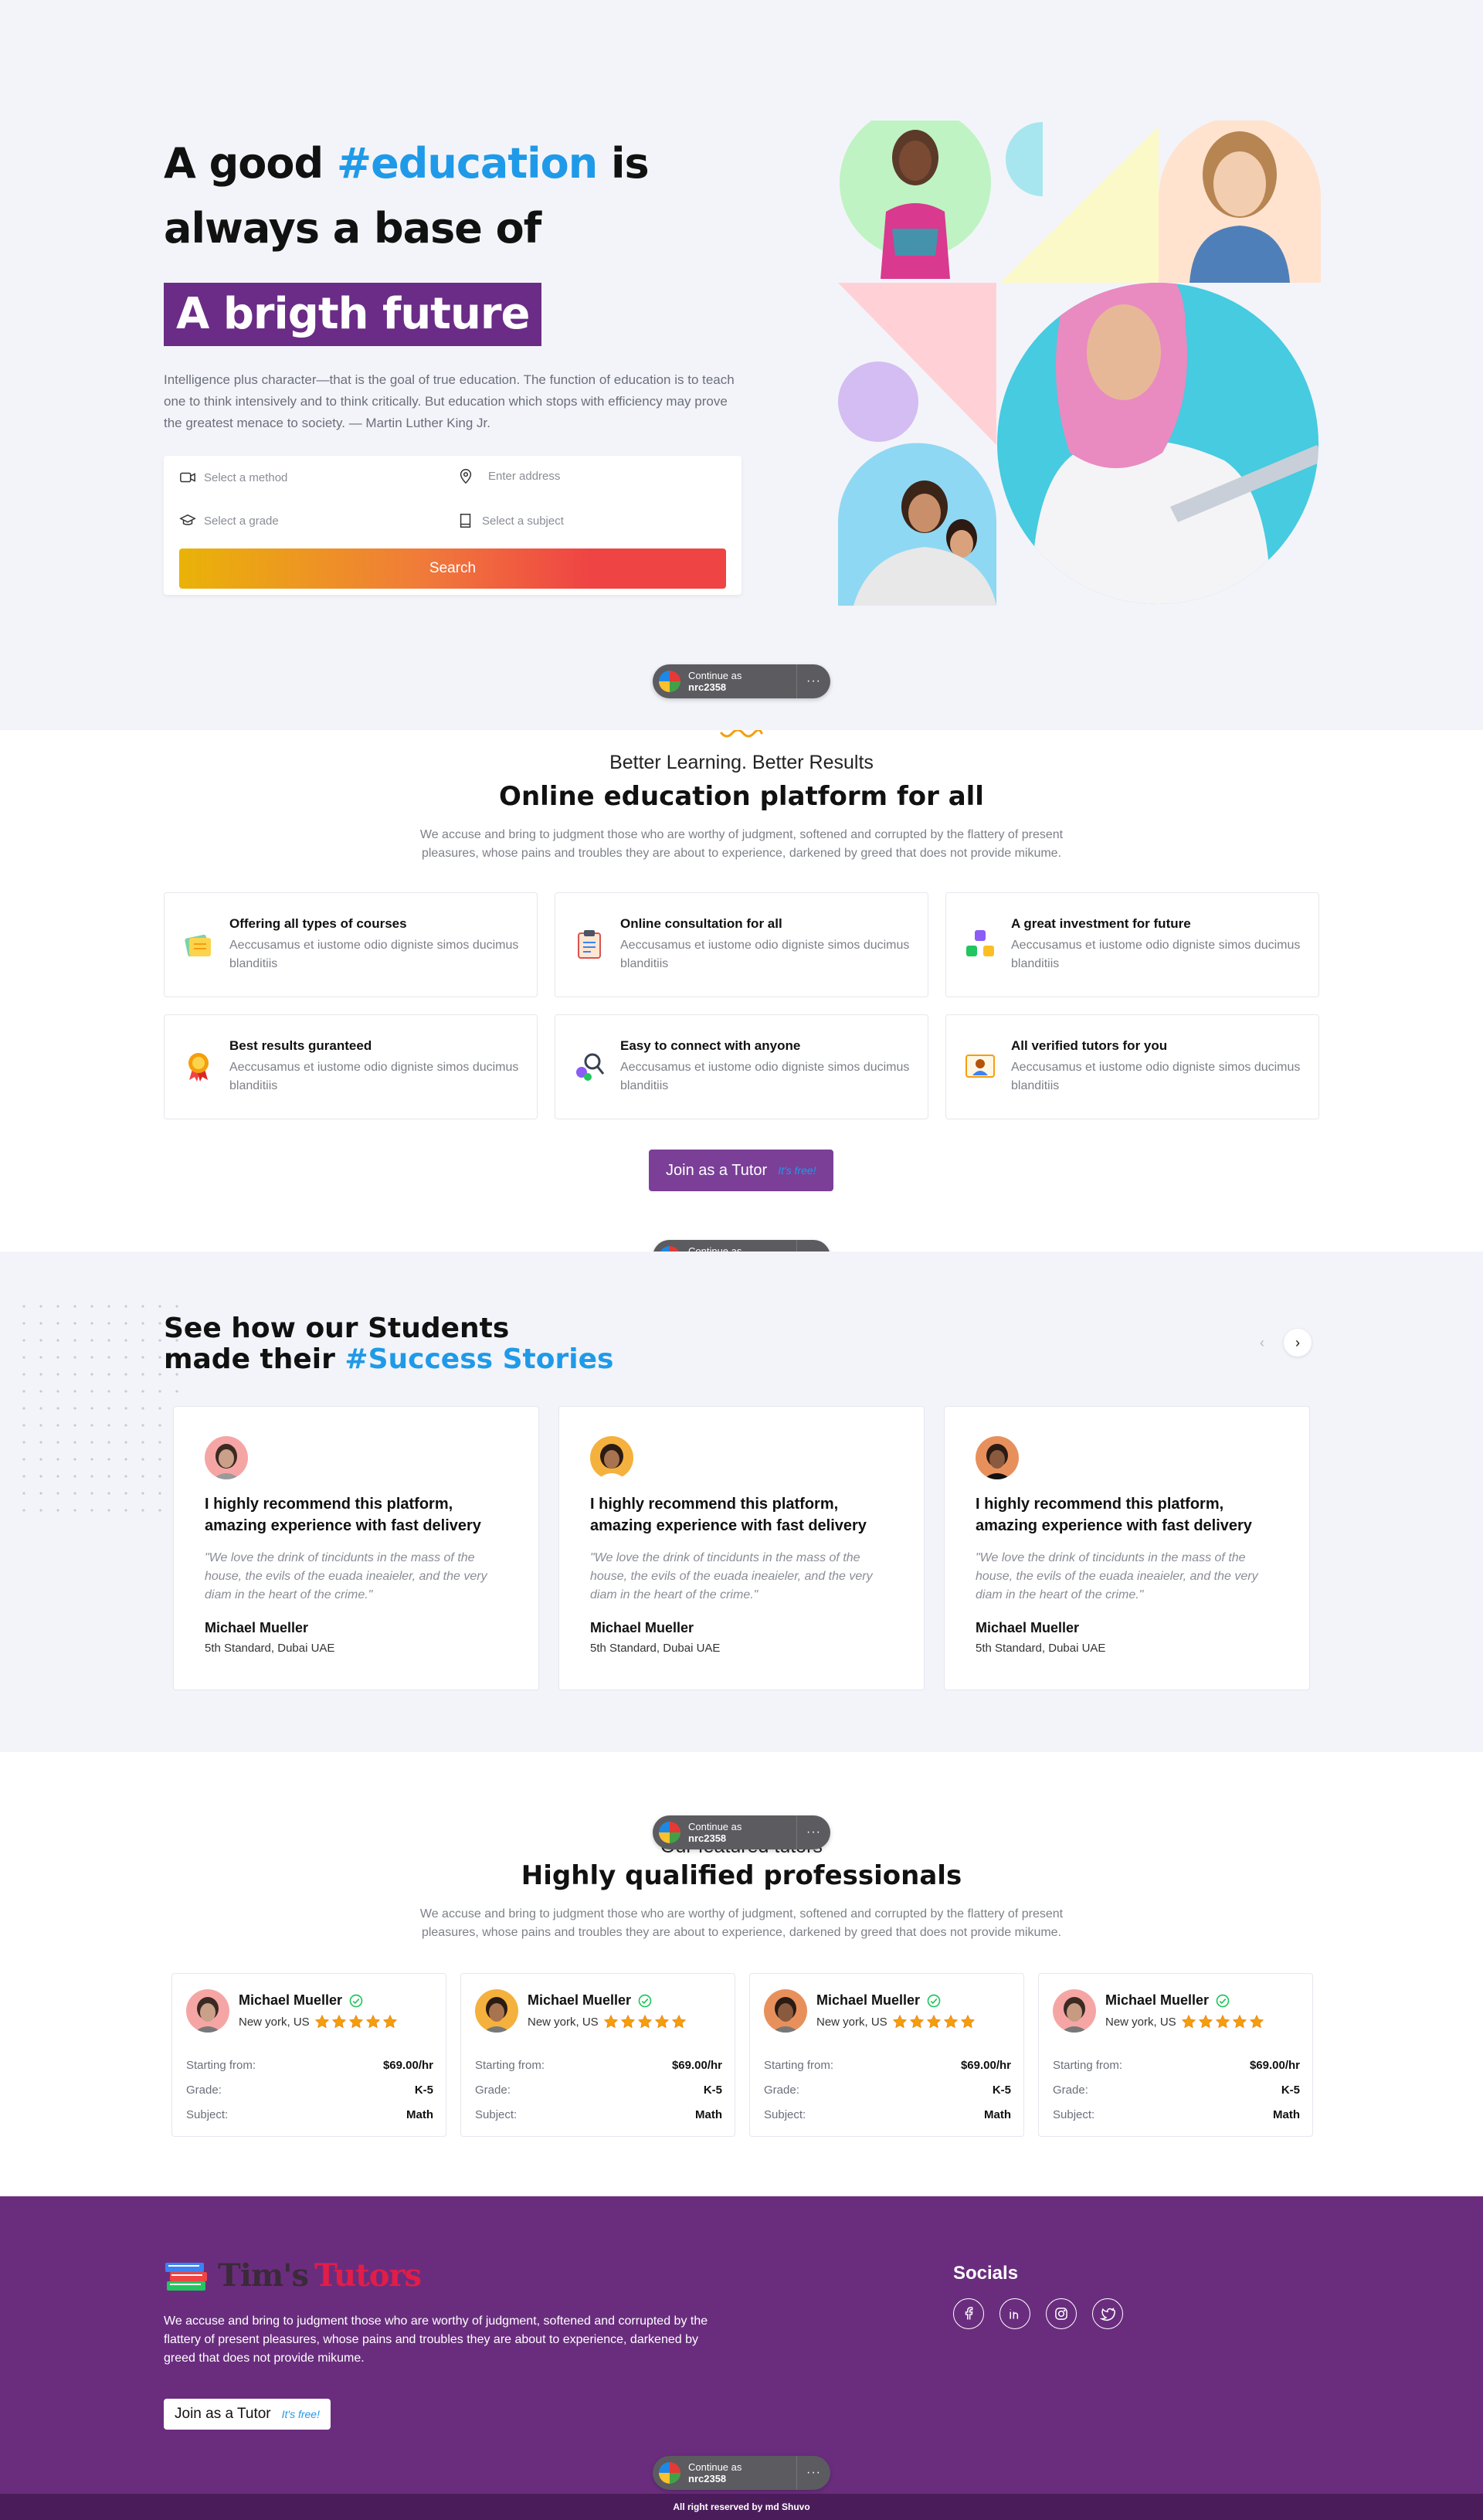  What do you see at coordinates (588, 520) in the screenshot?
I see `subject-select: Select a subject` at bounding box center [588, 520].